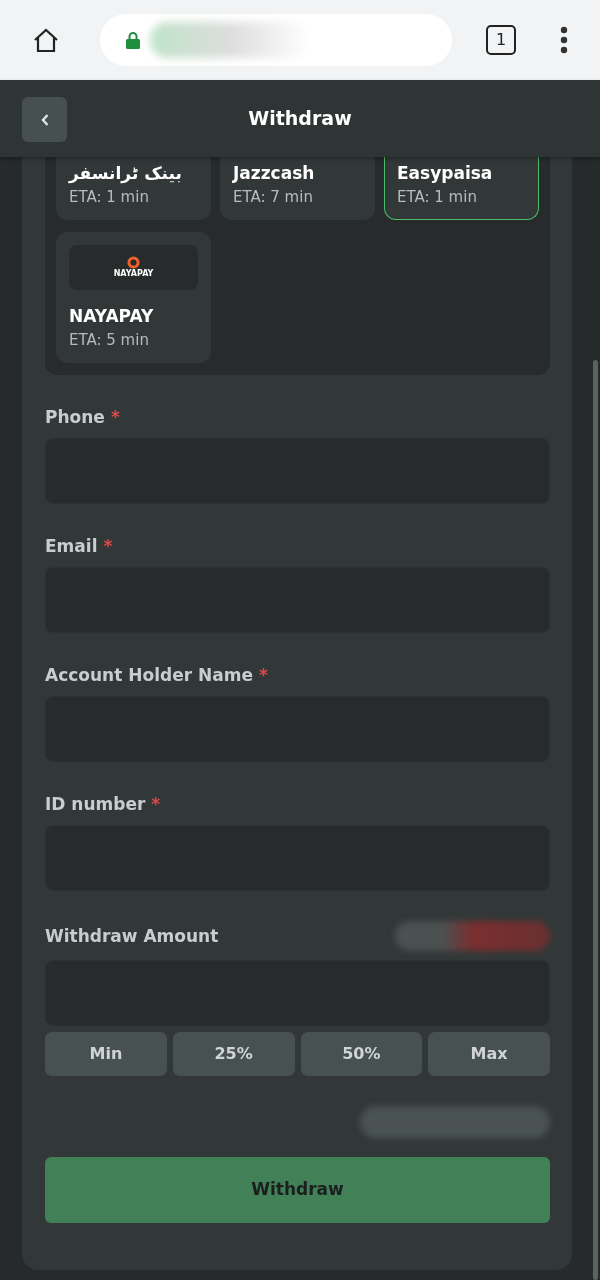 This screenshot has width=600, height=1280. Describe the element at coordinates (133, 274) in the screenshot. I see `logo-text: NAYAPAY` at that location.